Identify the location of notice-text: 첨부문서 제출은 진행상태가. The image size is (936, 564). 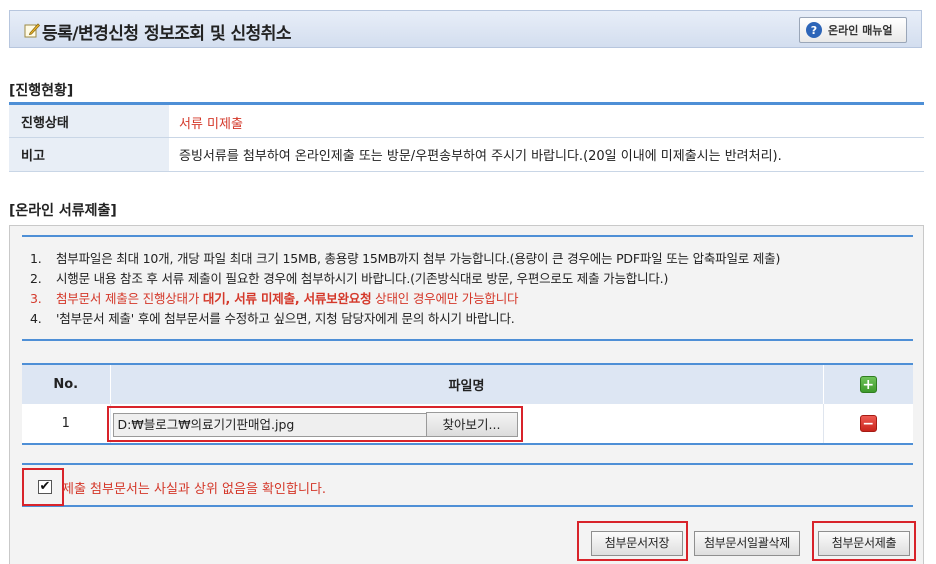
(129, 298).